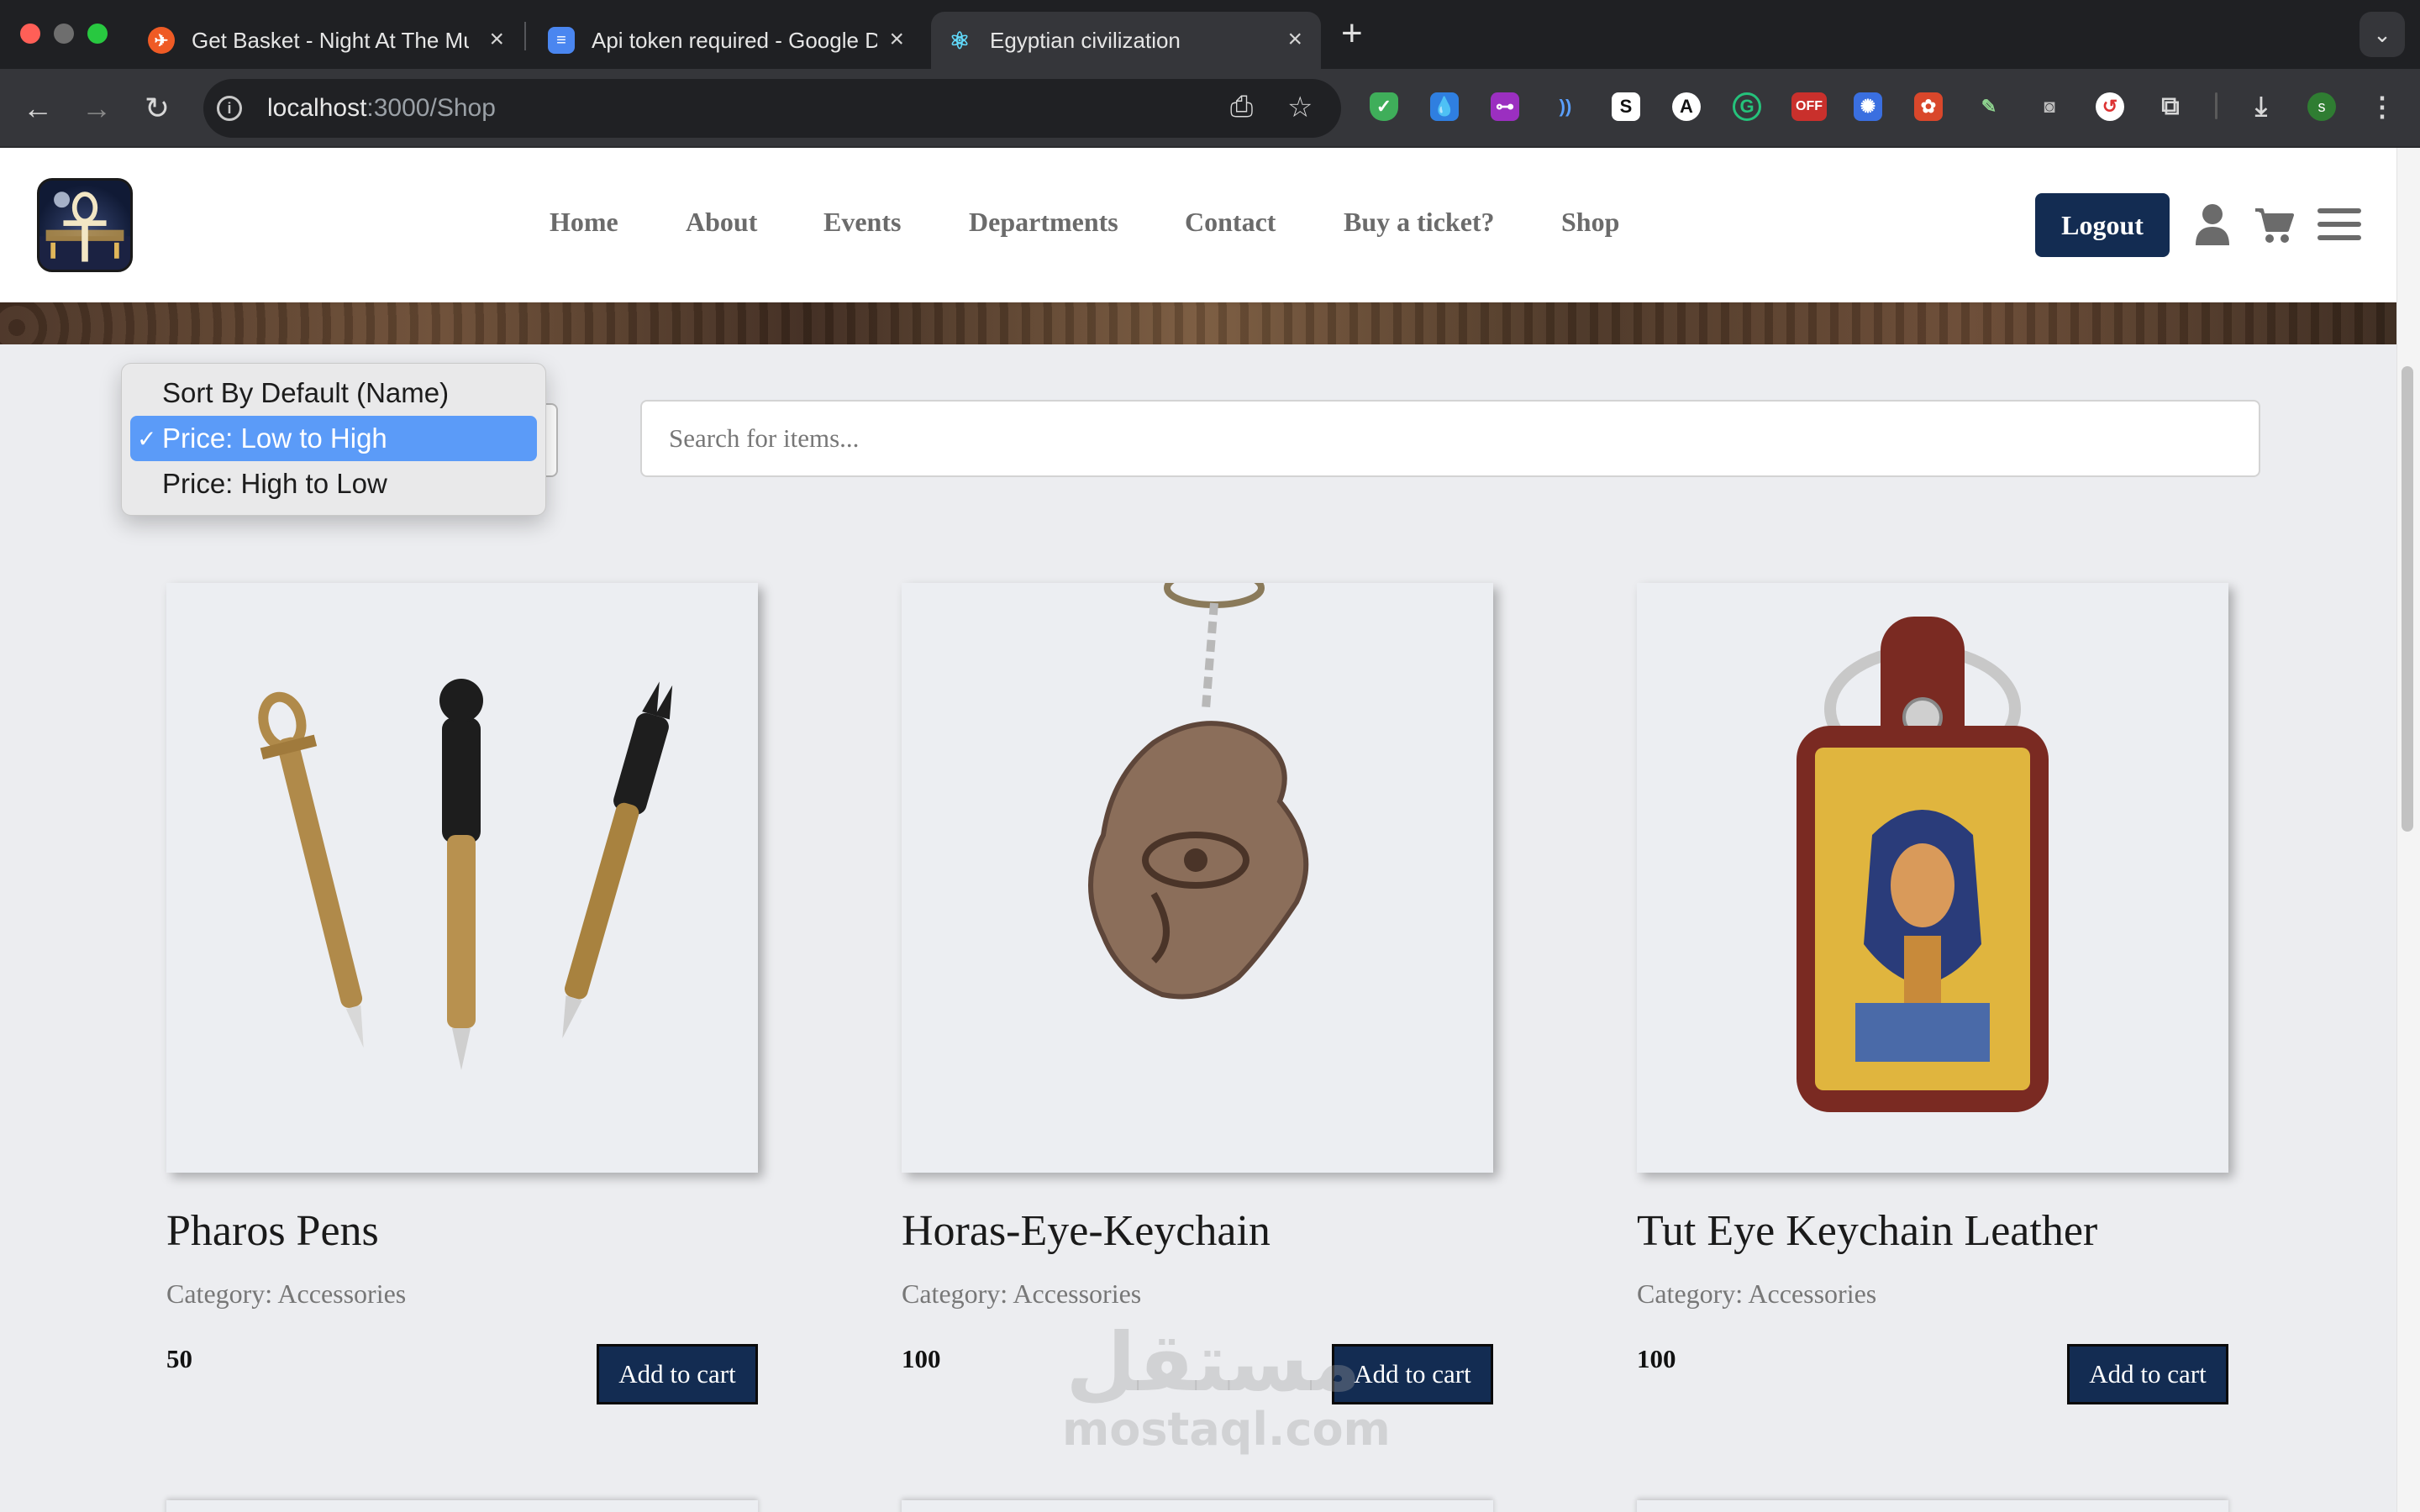 Image resolution: width=2420 pixels, height=1512 pixels. I want to click on product-name: Tut Eye Keychain Leather, so click(1867, 1231).